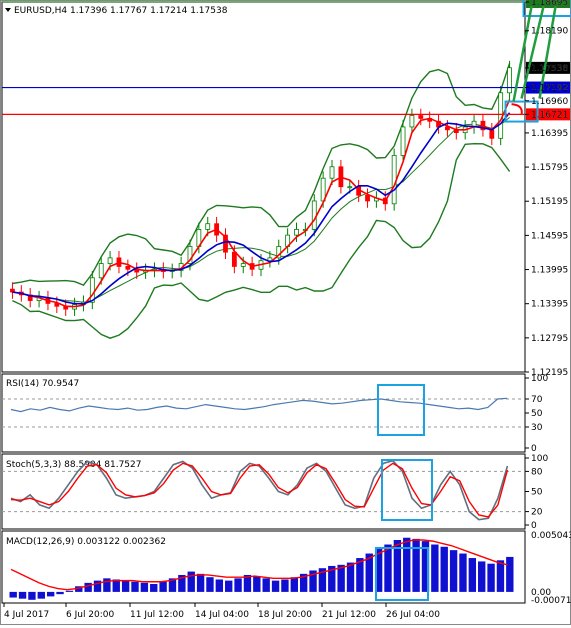 This screenshot has width=571, height=628. I want to click on price-tick-label: 1.14595, so click(549, 236).